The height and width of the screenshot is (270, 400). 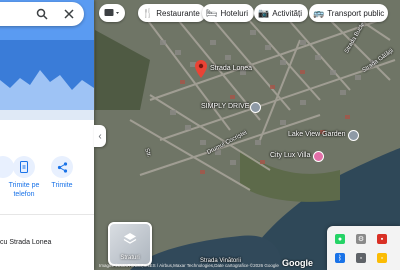 What do you see at coordinates (287, 13) in the screenshot?
I see `chip-activities-label: Activități` at bounding box center [287, 13].